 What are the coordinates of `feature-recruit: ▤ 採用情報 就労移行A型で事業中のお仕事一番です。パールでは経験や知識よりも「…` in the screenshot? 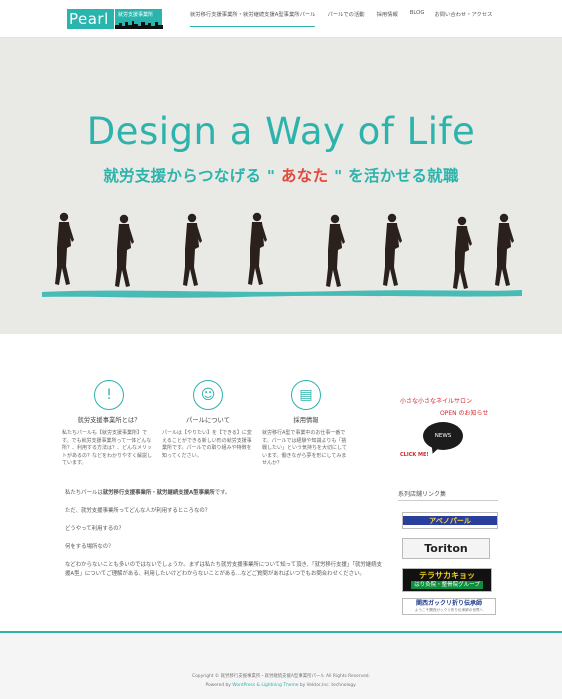 It's located at (306, 424).